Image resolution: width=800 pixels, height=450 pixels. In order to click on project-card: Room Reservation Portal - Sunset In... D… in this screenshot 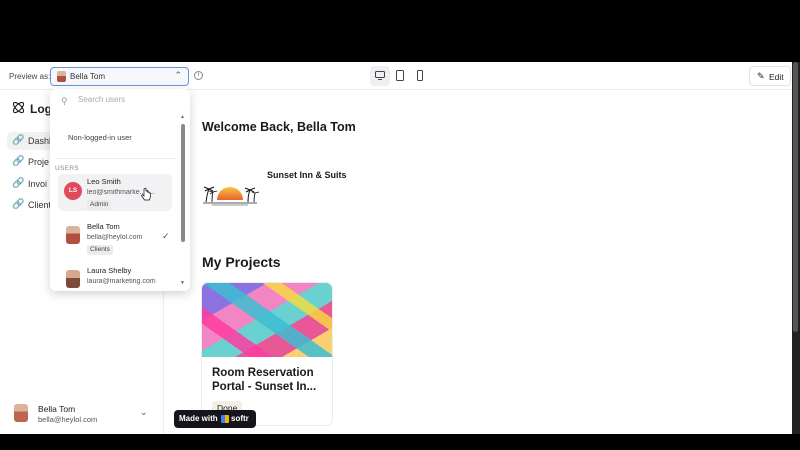, I will do `click(267, 354)`.